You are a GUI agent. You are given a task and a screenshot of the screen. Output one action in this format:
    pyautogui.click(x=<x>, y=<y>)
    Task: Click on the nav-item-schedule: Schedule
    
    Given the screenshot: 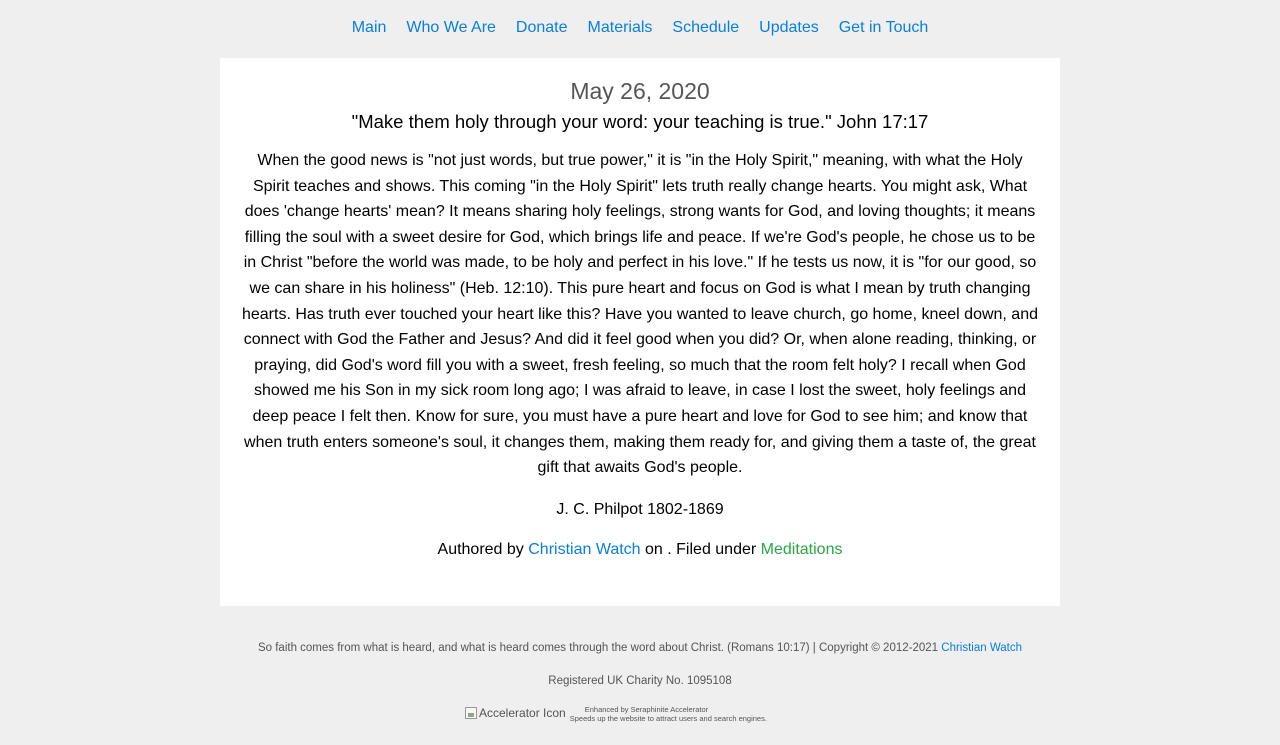 What is the action you would take?
    pyautogui.click(x=705, y=27)
    